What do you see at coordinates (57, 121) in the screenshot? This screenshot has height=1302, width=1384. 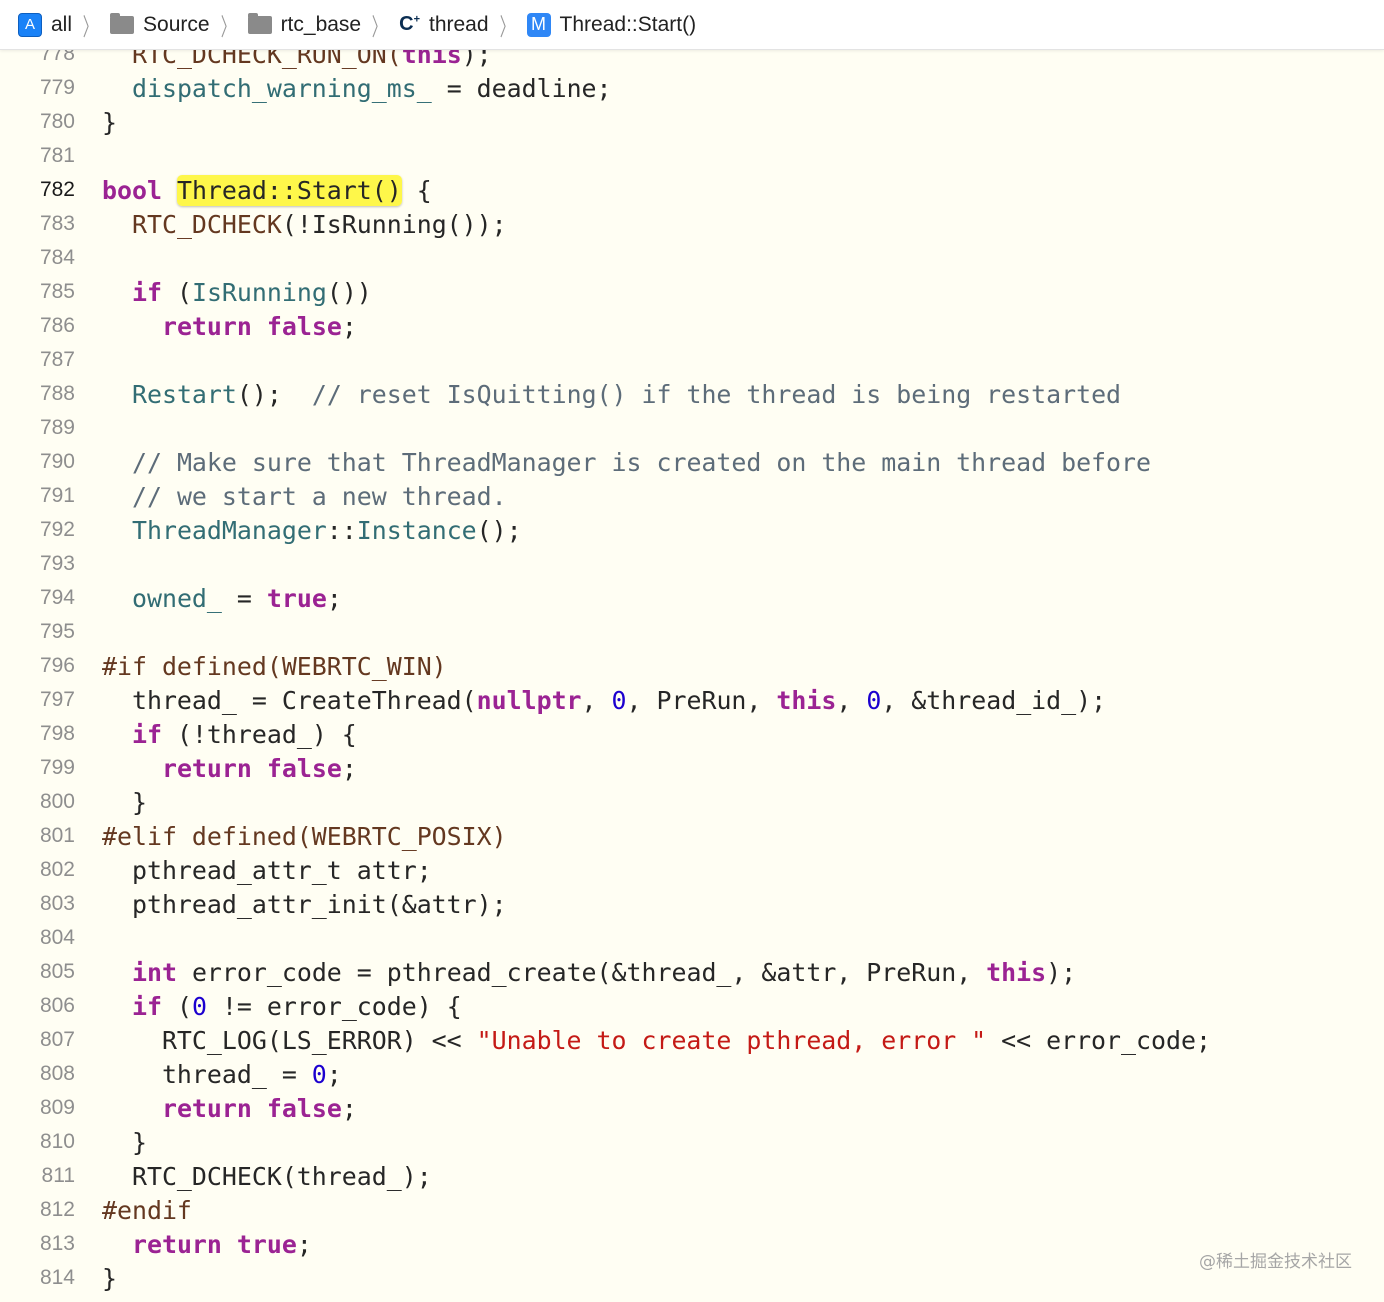 I see `line-number: 780` at bounding box center [57, 121].